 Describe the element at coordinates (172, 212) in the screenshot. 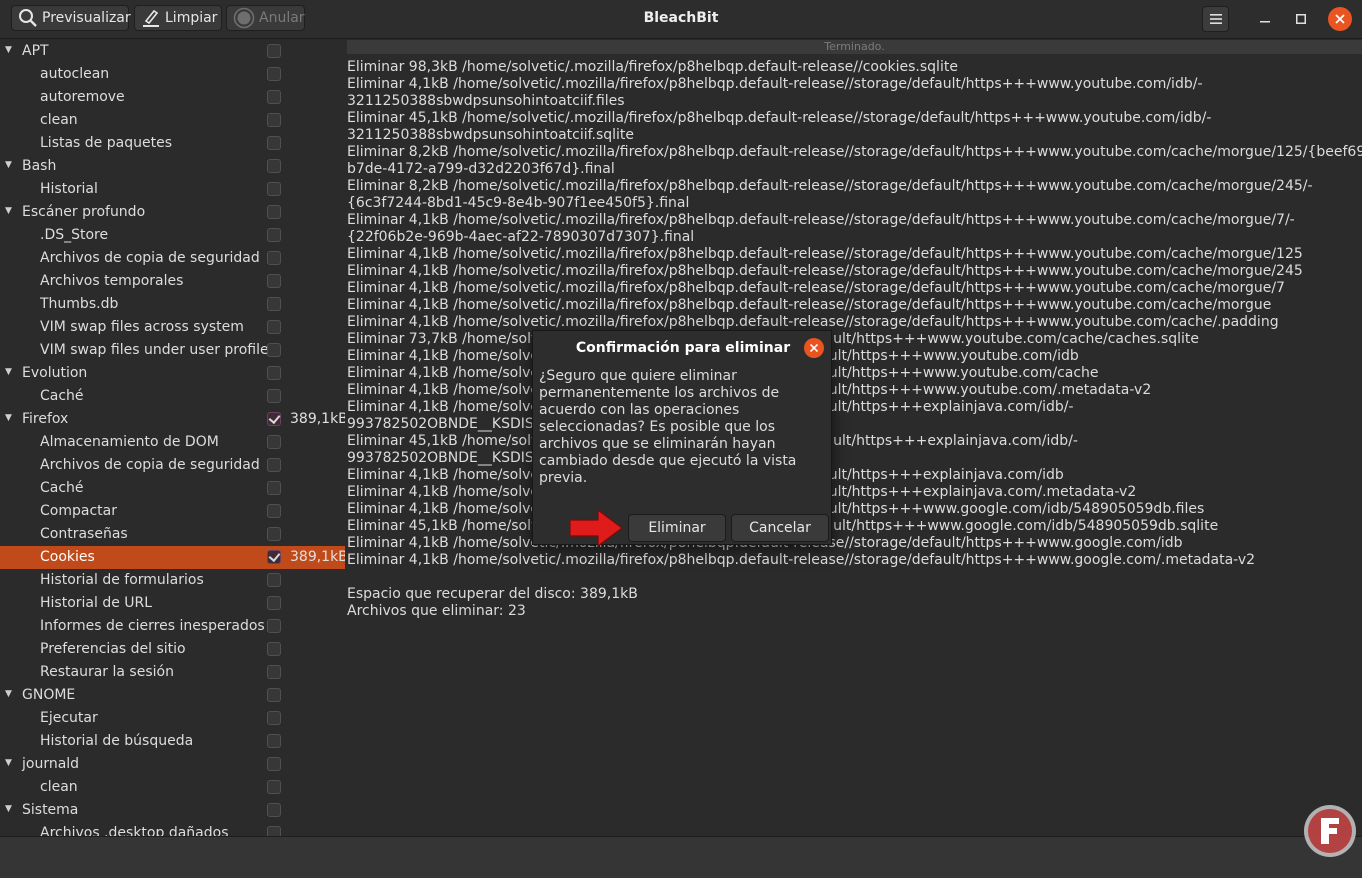

I see `tree-category: ▼ Escáner profundo` at that location.